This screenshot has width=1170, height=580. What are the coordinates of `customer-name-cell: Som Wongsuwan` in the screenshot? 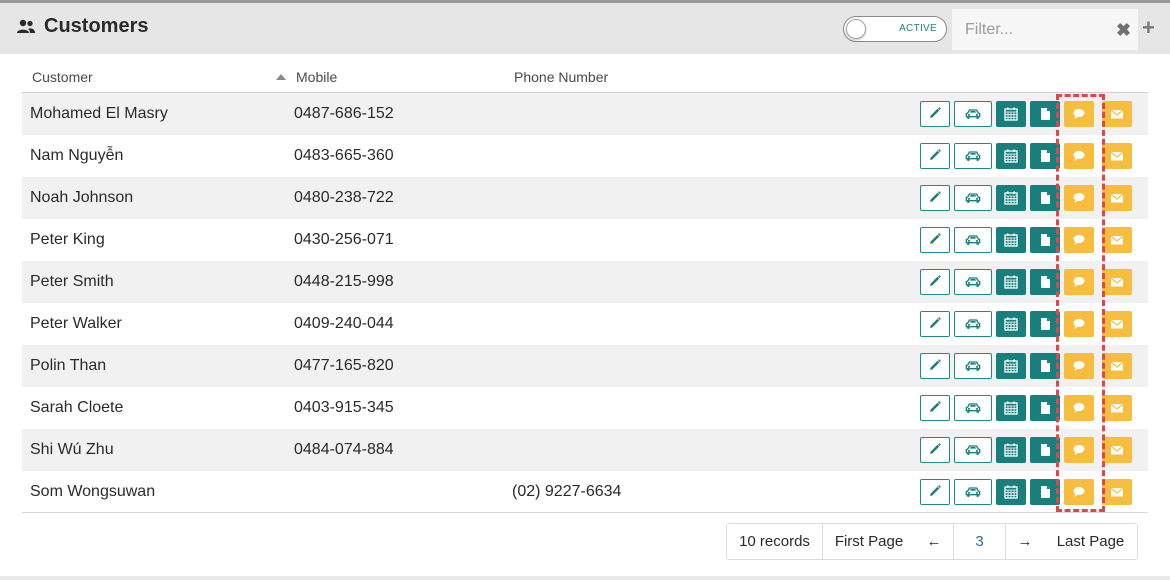 It's located at (93, 491).